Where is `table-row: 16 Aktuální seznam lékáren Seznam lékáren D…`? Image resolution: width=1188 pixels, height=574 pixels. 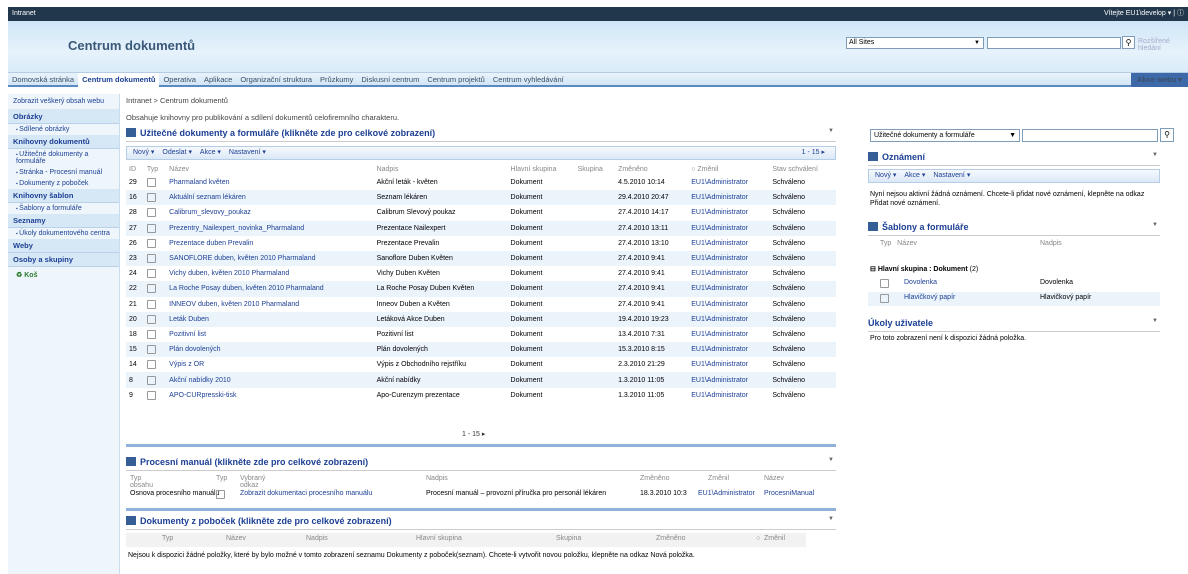 table-row: 16 Aktuální seznam lékáren Seznam lékáren D… is located at coordinates (481, 198).